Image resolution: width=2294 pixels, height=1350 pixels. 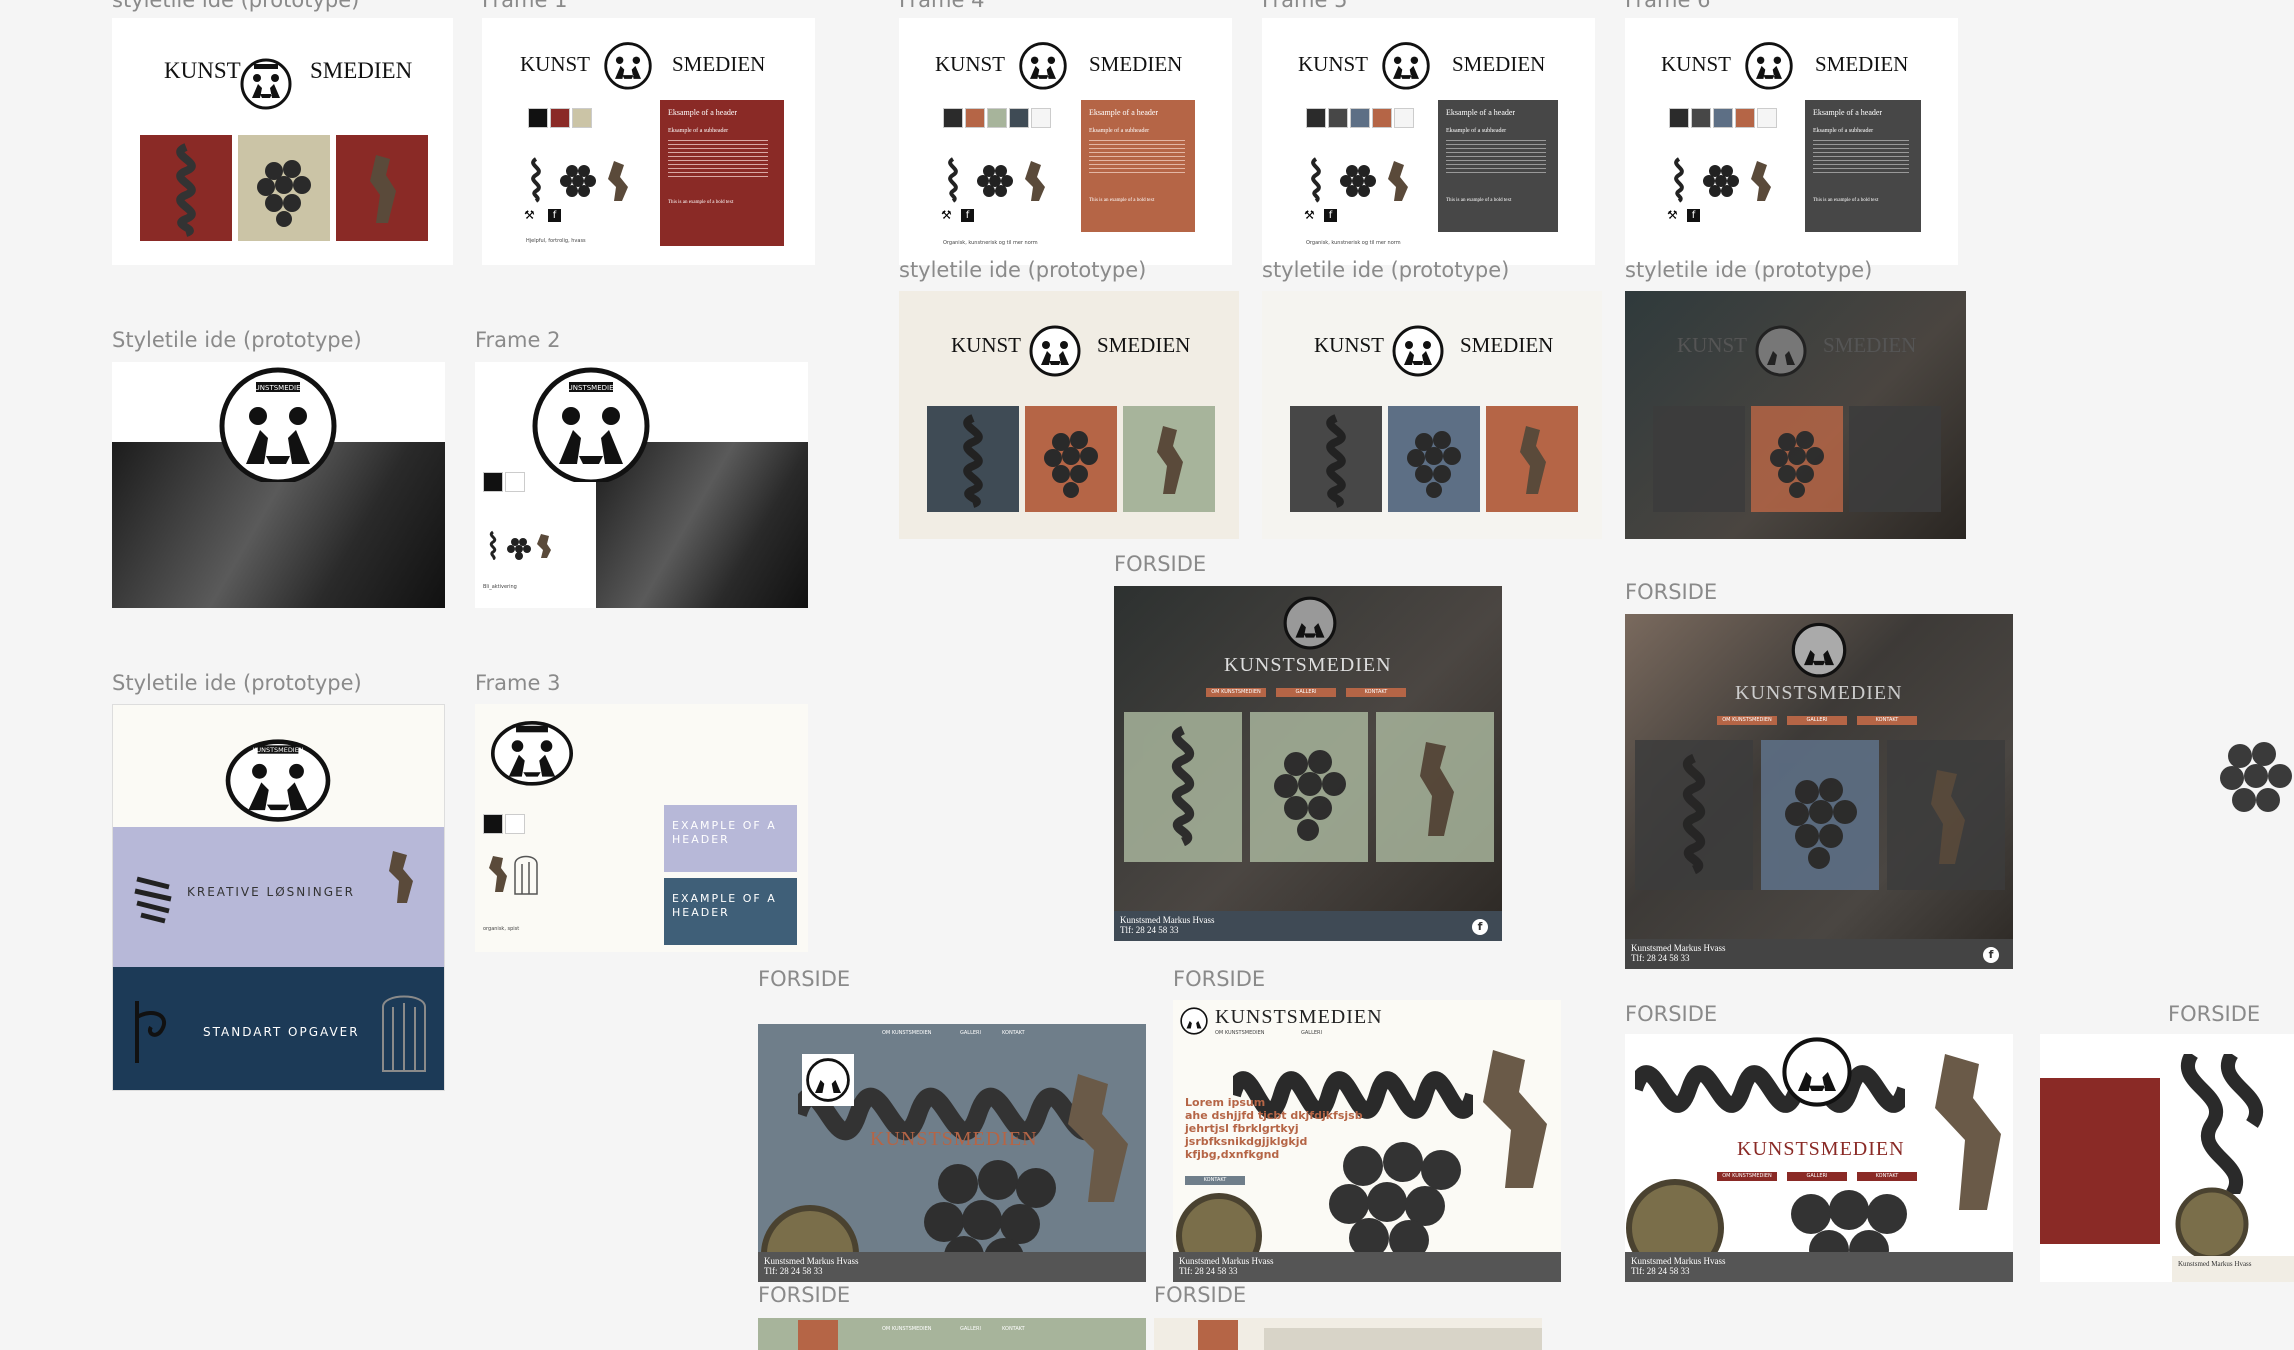 I want to click on swatch-dark, so click(x=1316, y=118).